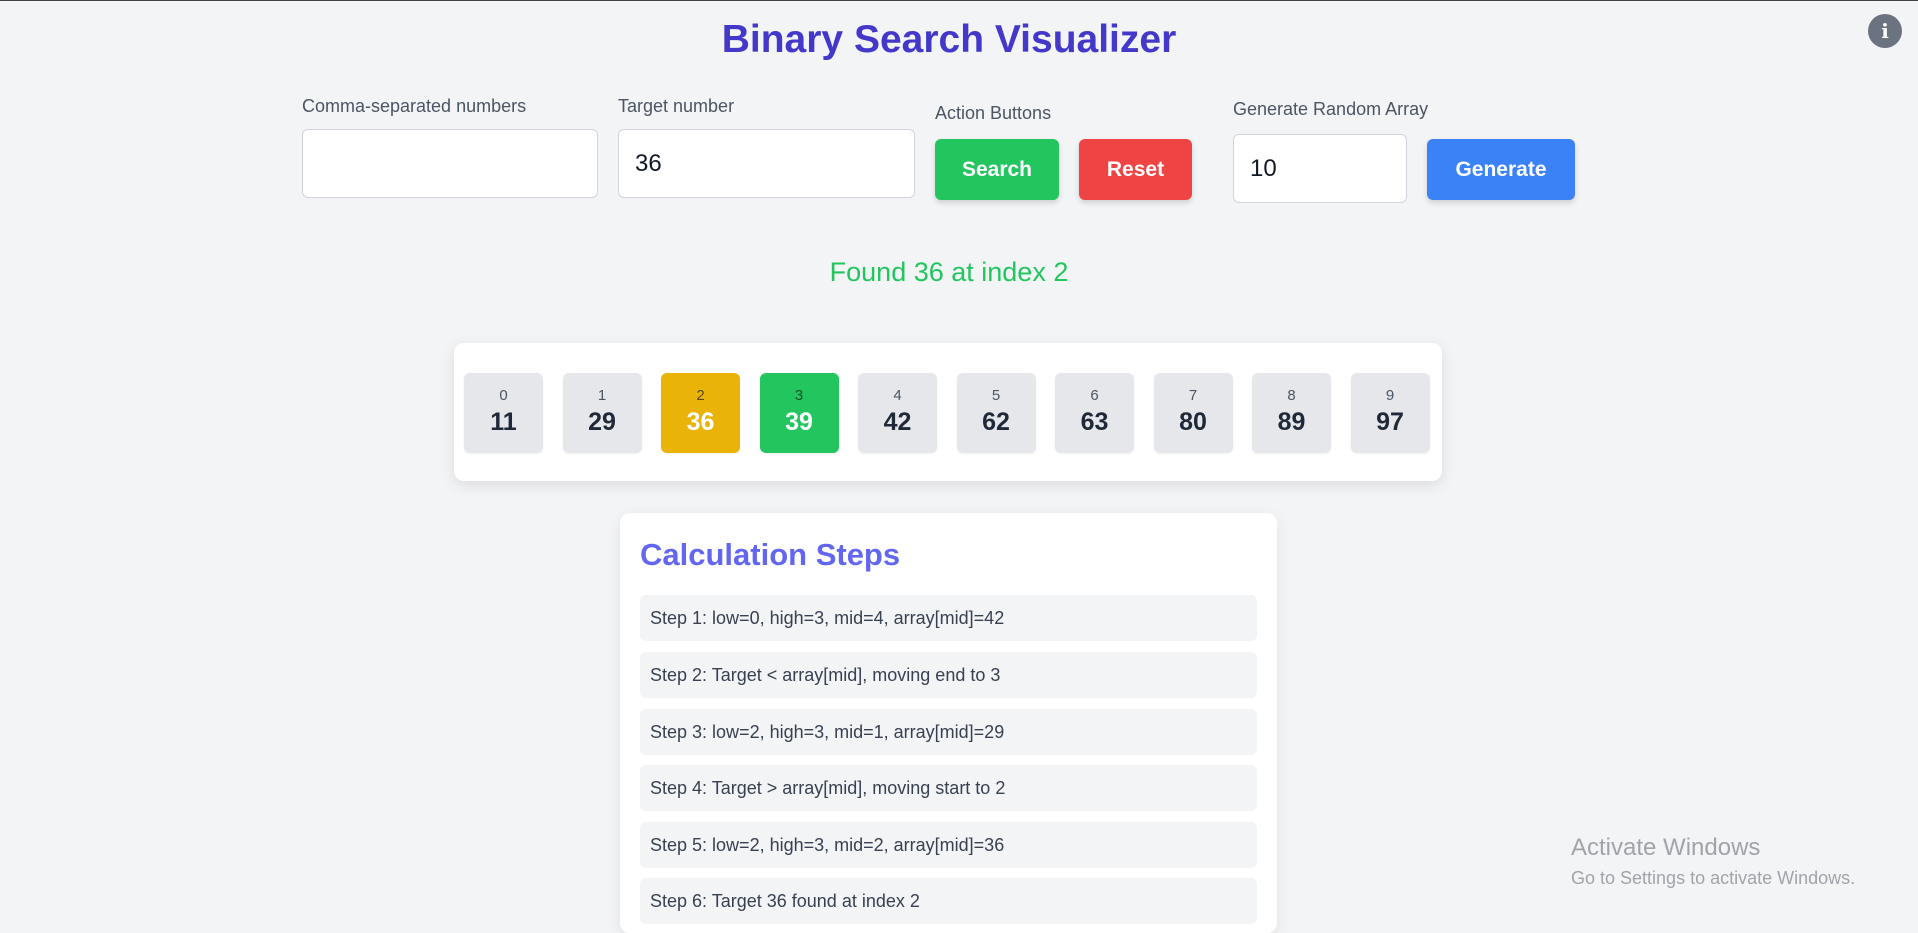 The image size is (1918, 933). What do you see at coordinates (996, 395) in the screenshot?
I see `array-cell-index: 5` at bounding box center [996, 395].